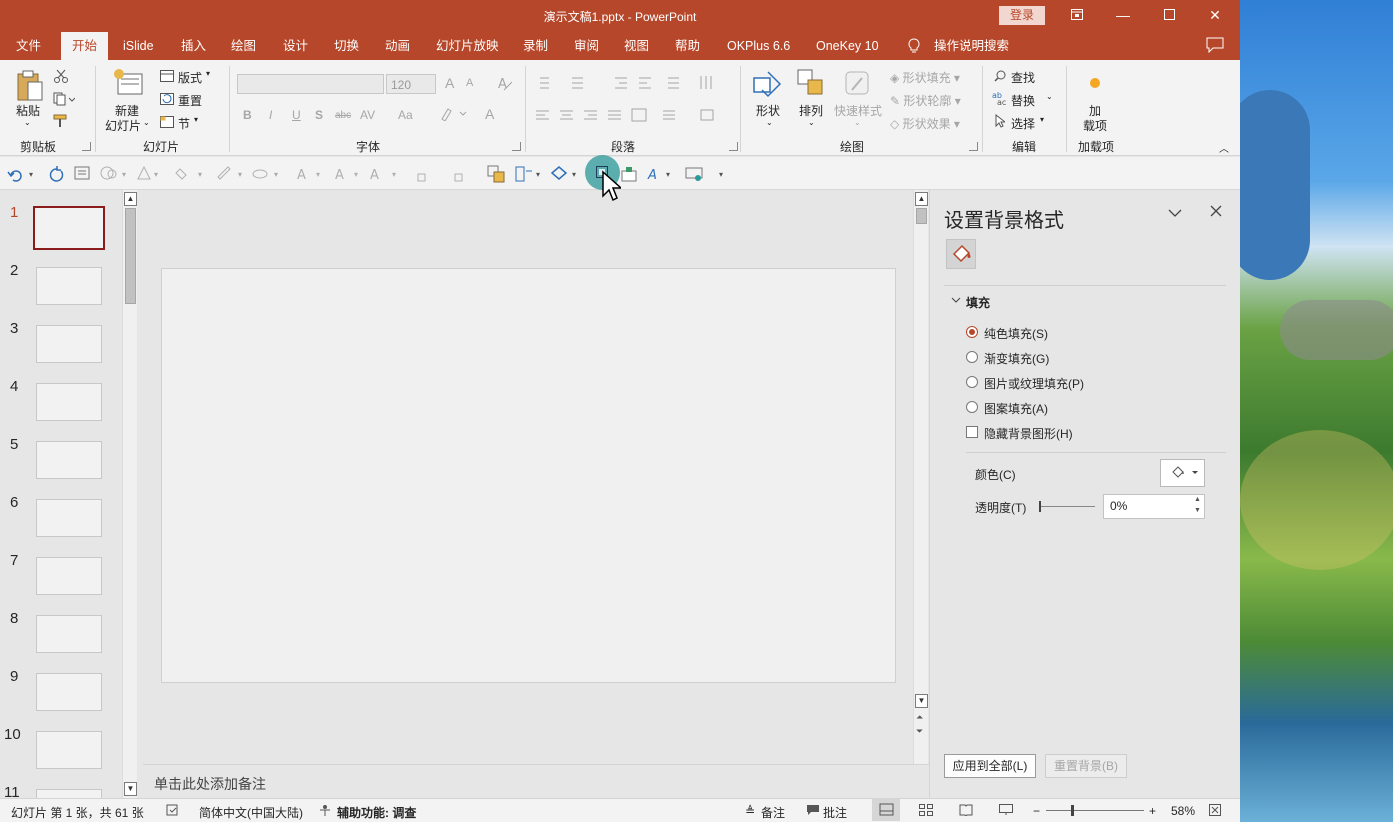 Image resolution: width=1393 pixels, height=822 pixels. Describe the element at coordinates (489, 114) in the screenshot. I see `font-color-button: A` at that location.